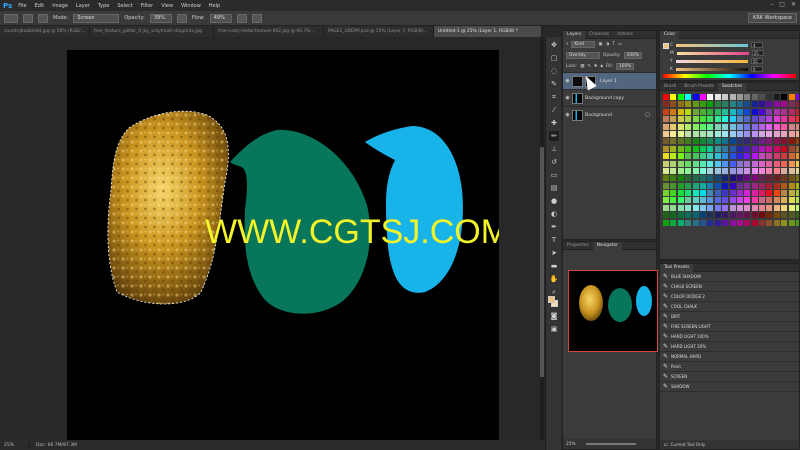  What do you see at coordinates (712, 45) in the screenshot?
I see `slider-track` at bounding box center [712, 45].